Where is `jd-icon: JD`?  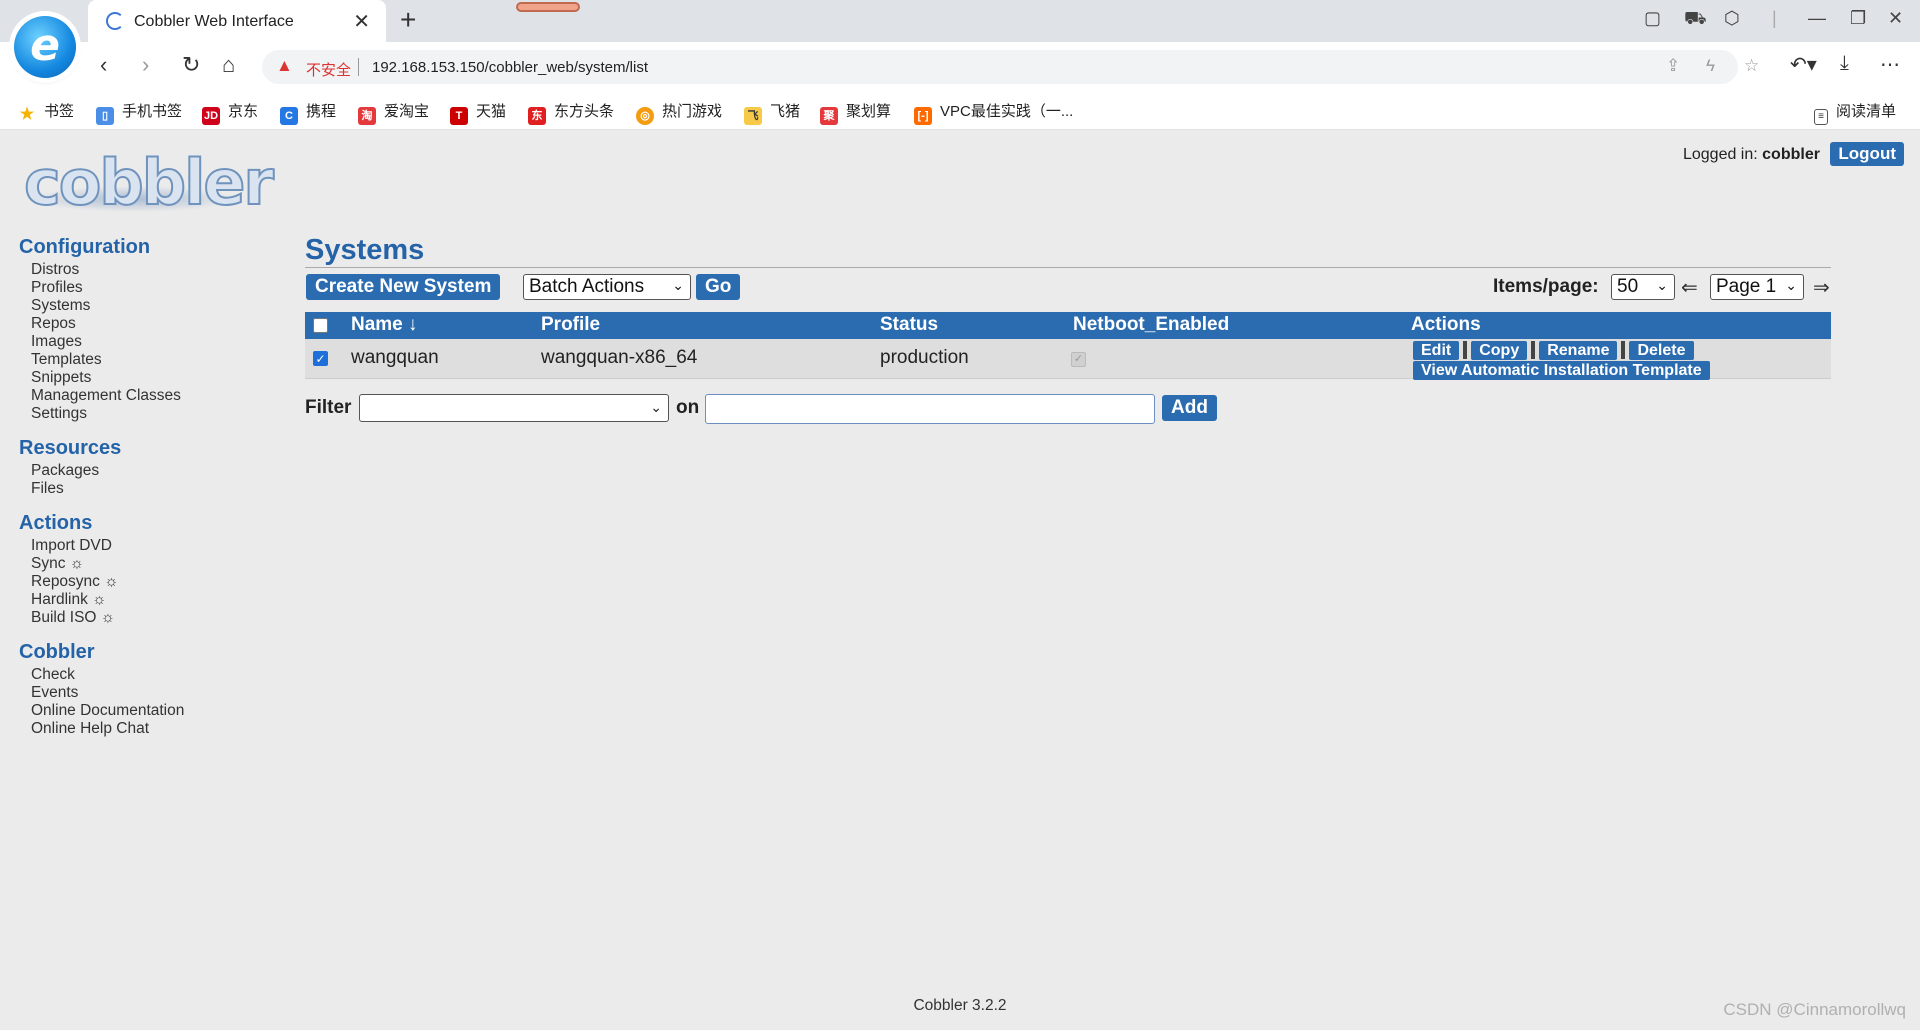 jd-icon: JD is located at coordinates (211, 116).